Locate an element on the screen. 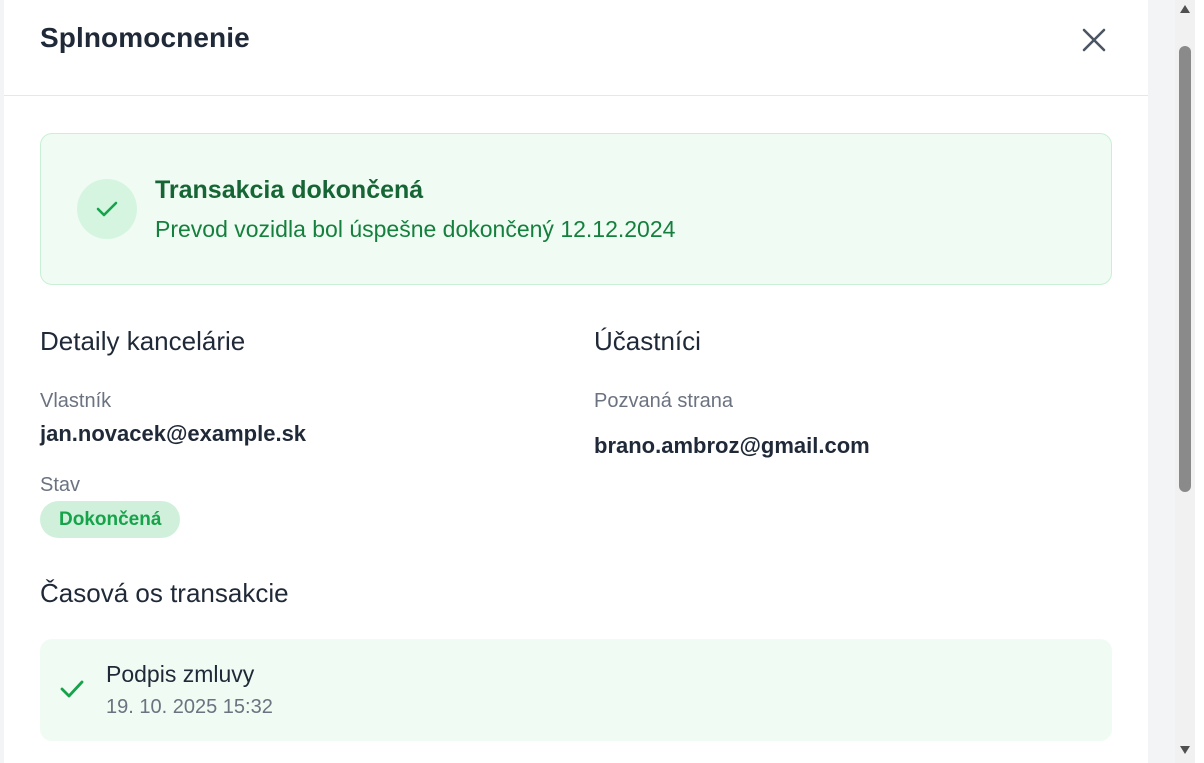 This screenshot has height=763, width=1204. scroll-up-arrow-icon is located at coordinates (1185, 9).